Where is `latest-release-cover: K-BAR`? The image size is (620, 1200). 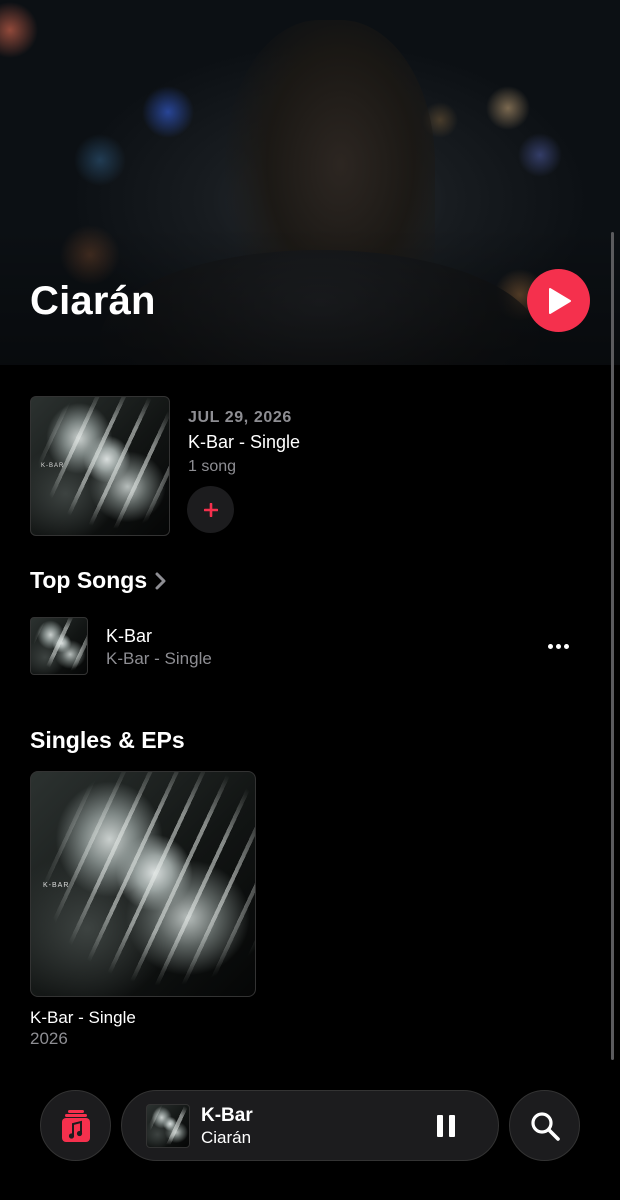
latest-release-cover: K-BAR is located at coordinates (100, 466).